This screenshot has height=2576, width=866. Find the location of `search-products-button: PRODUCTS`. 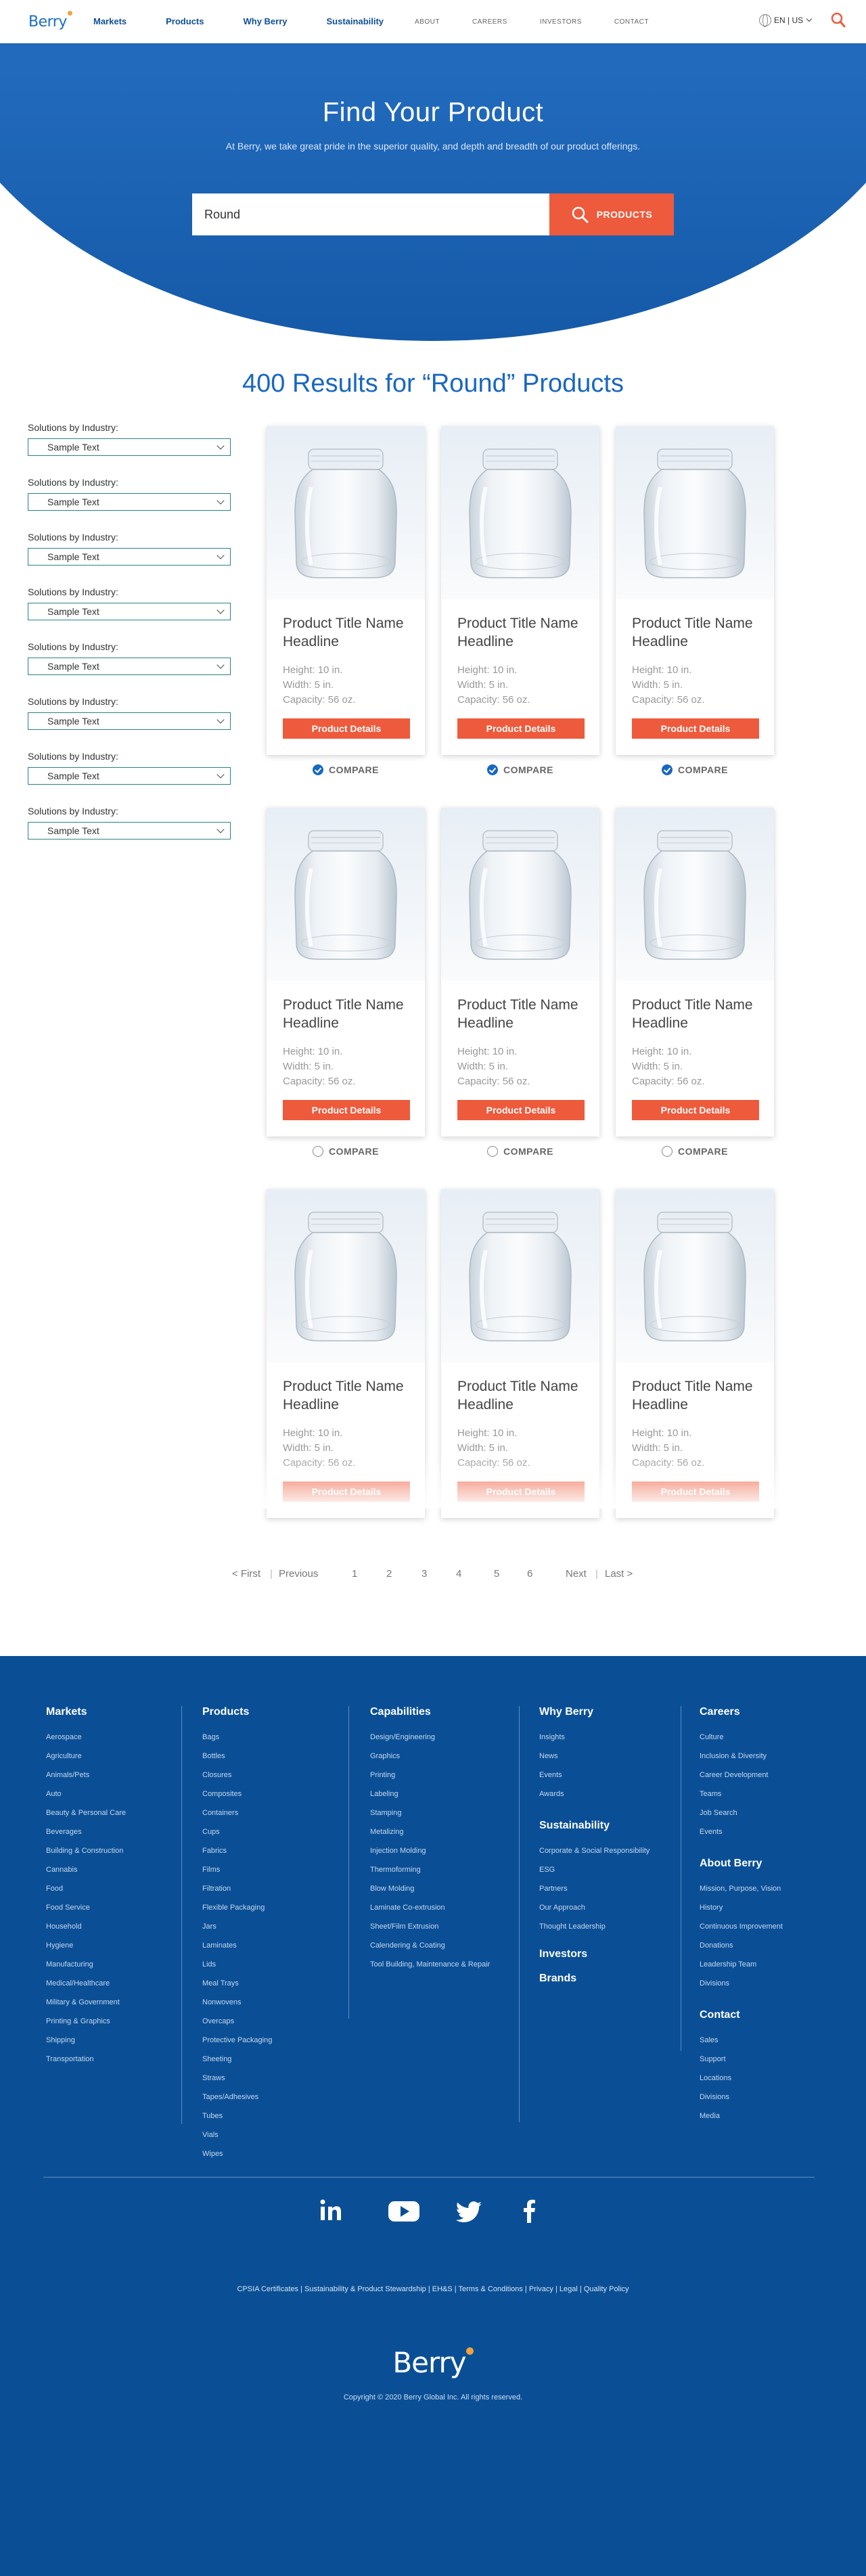

search-products-button: PRODUCTS is located at coordinates (611, 214).